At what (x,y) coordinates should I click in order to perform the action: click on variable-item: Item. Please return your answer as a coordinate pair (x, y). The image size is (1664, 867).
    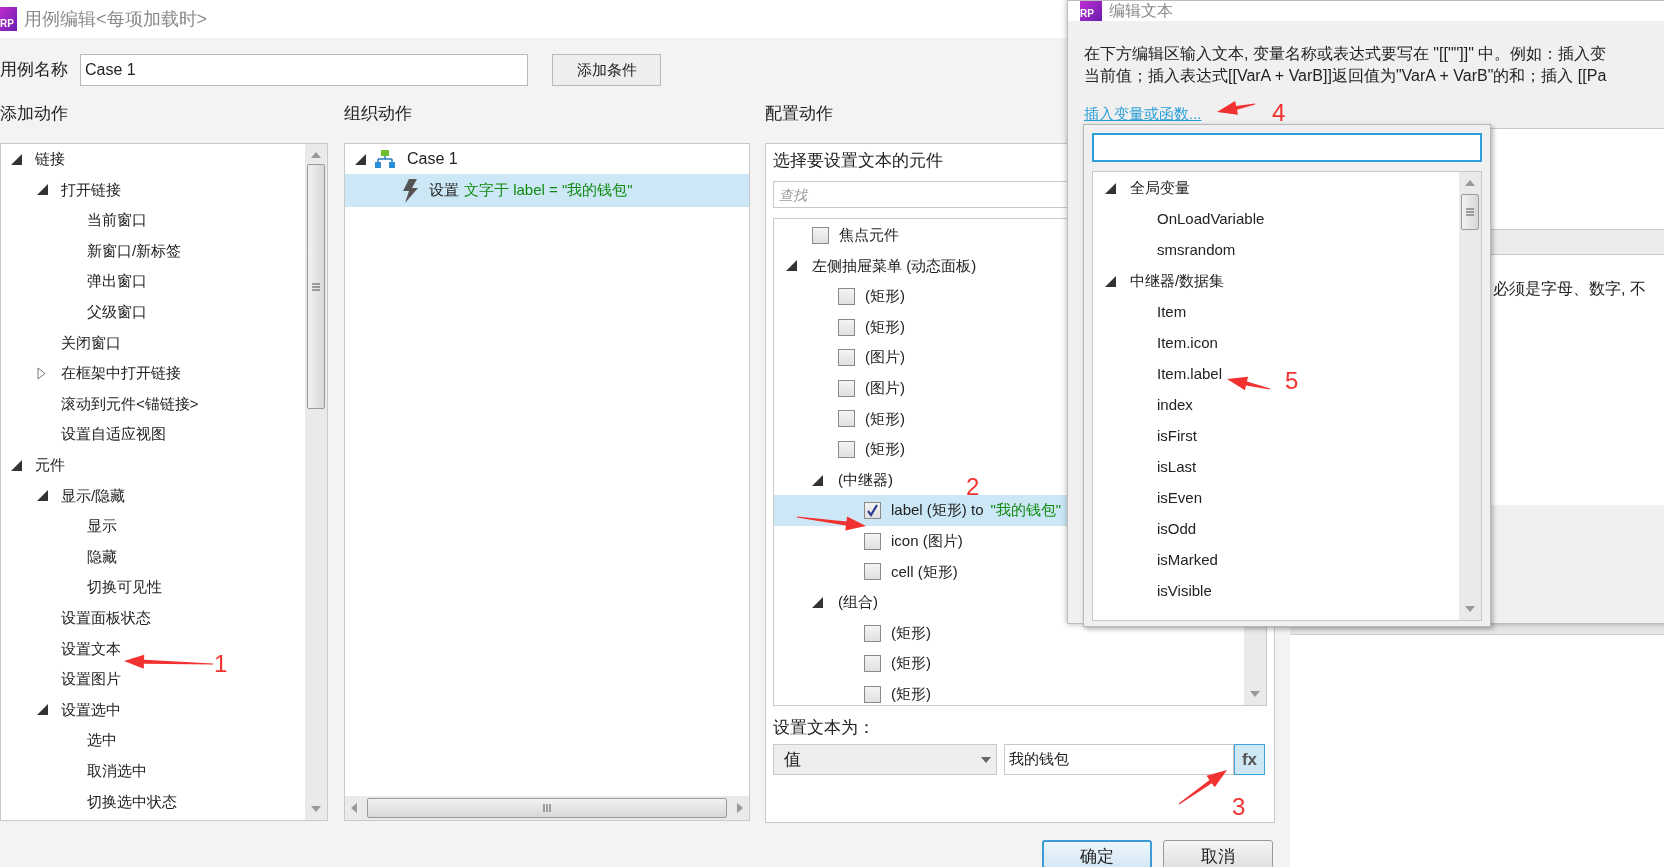
    Looking at the image, I should click on (1172, 312).